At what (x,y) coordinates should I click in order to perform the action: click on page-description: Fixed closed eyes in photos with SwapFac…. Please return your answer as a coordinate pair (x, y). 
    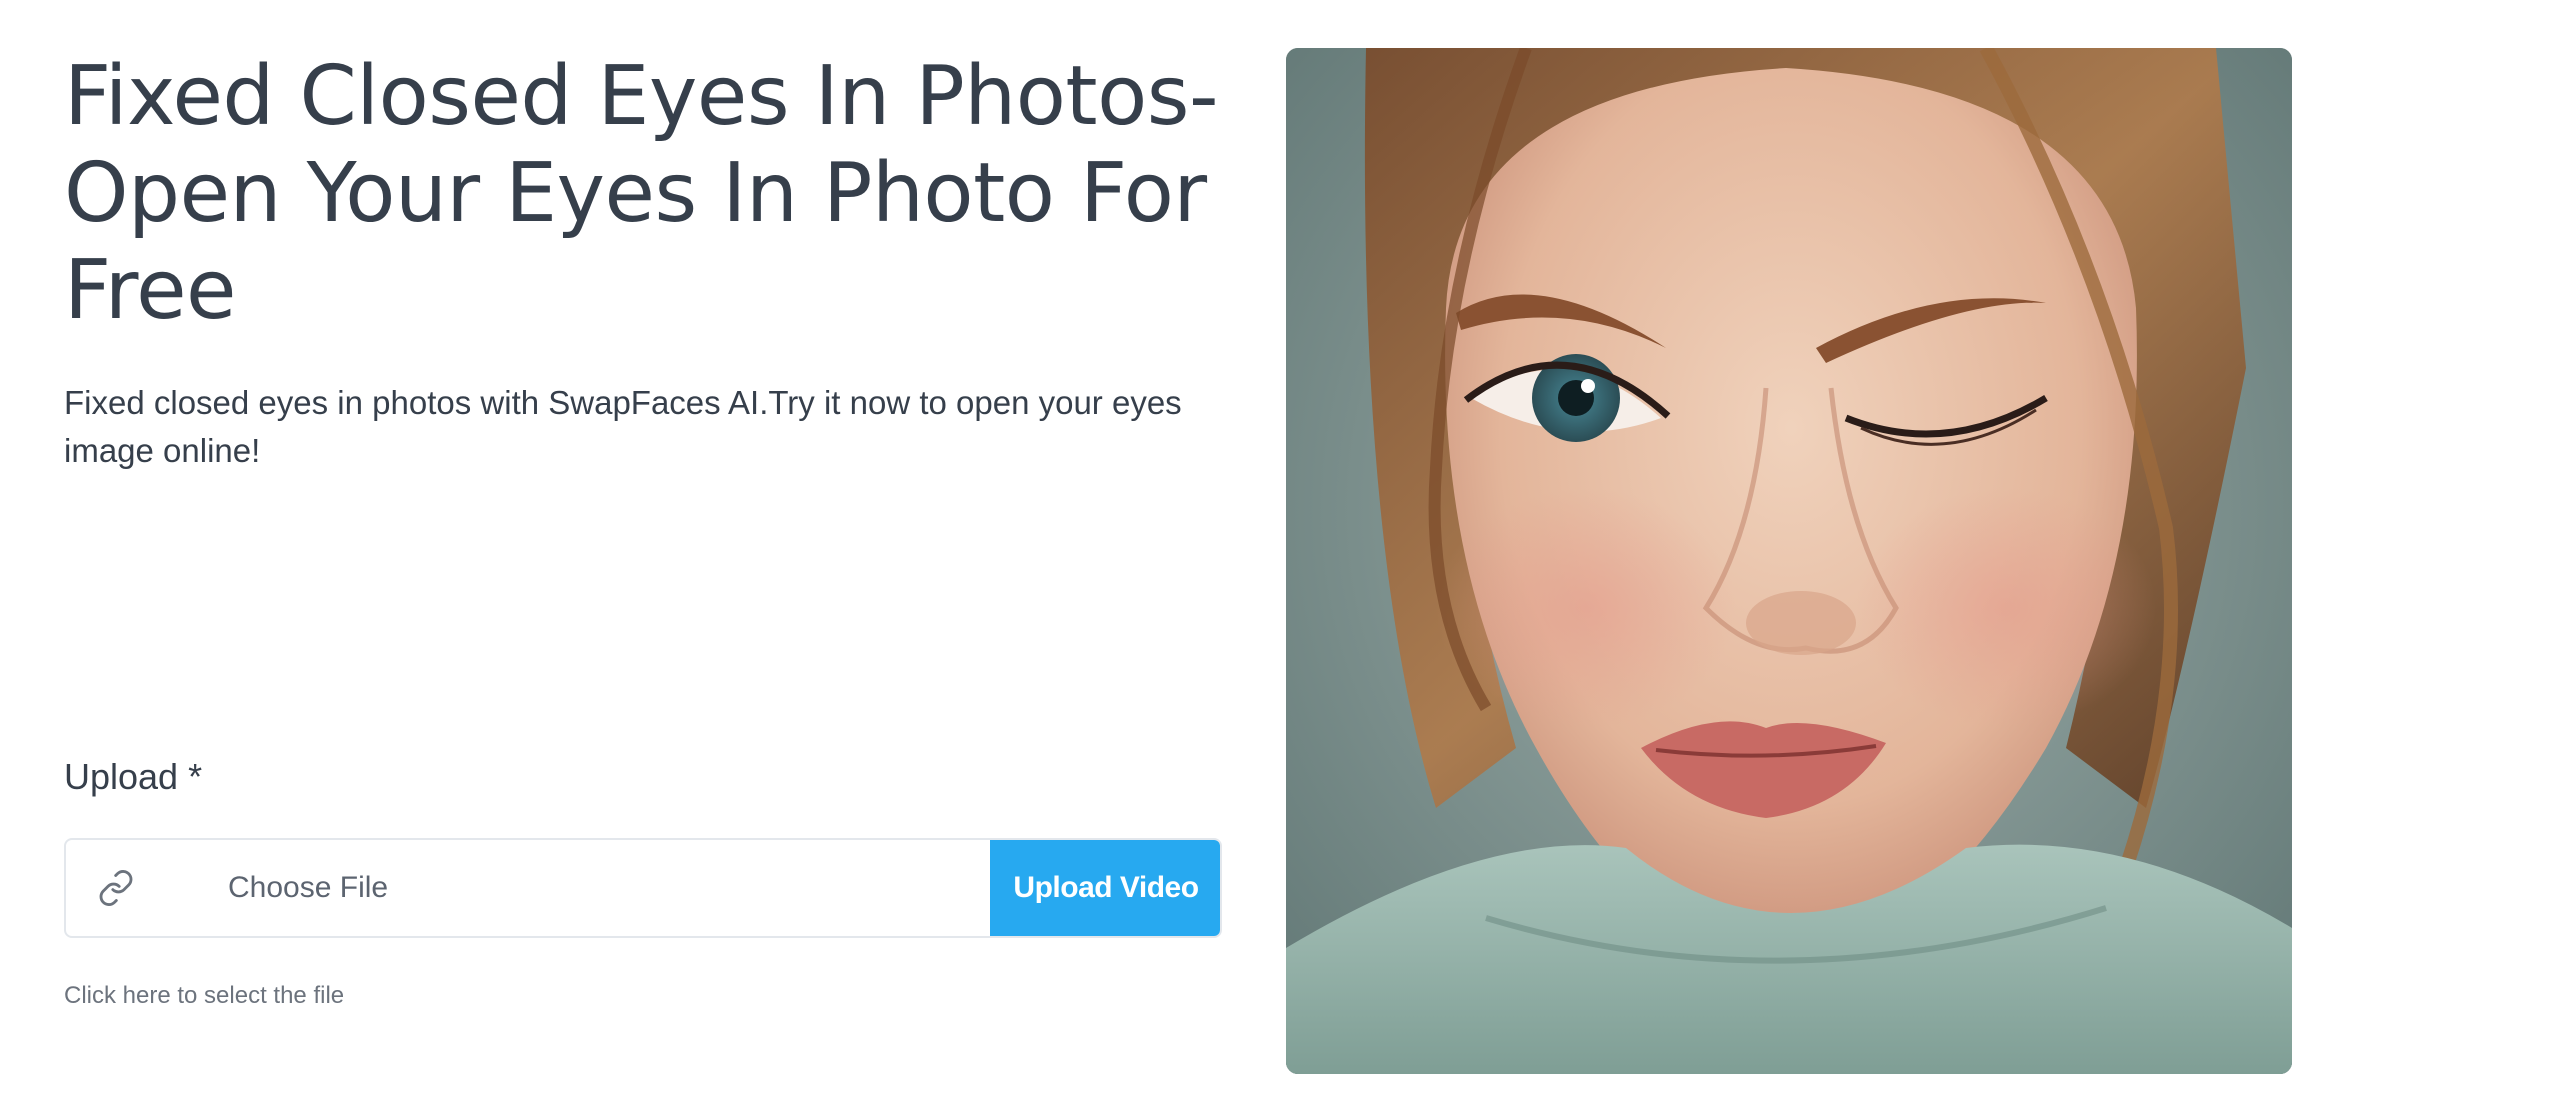
    Looking at the image, I should click on (623, 426).